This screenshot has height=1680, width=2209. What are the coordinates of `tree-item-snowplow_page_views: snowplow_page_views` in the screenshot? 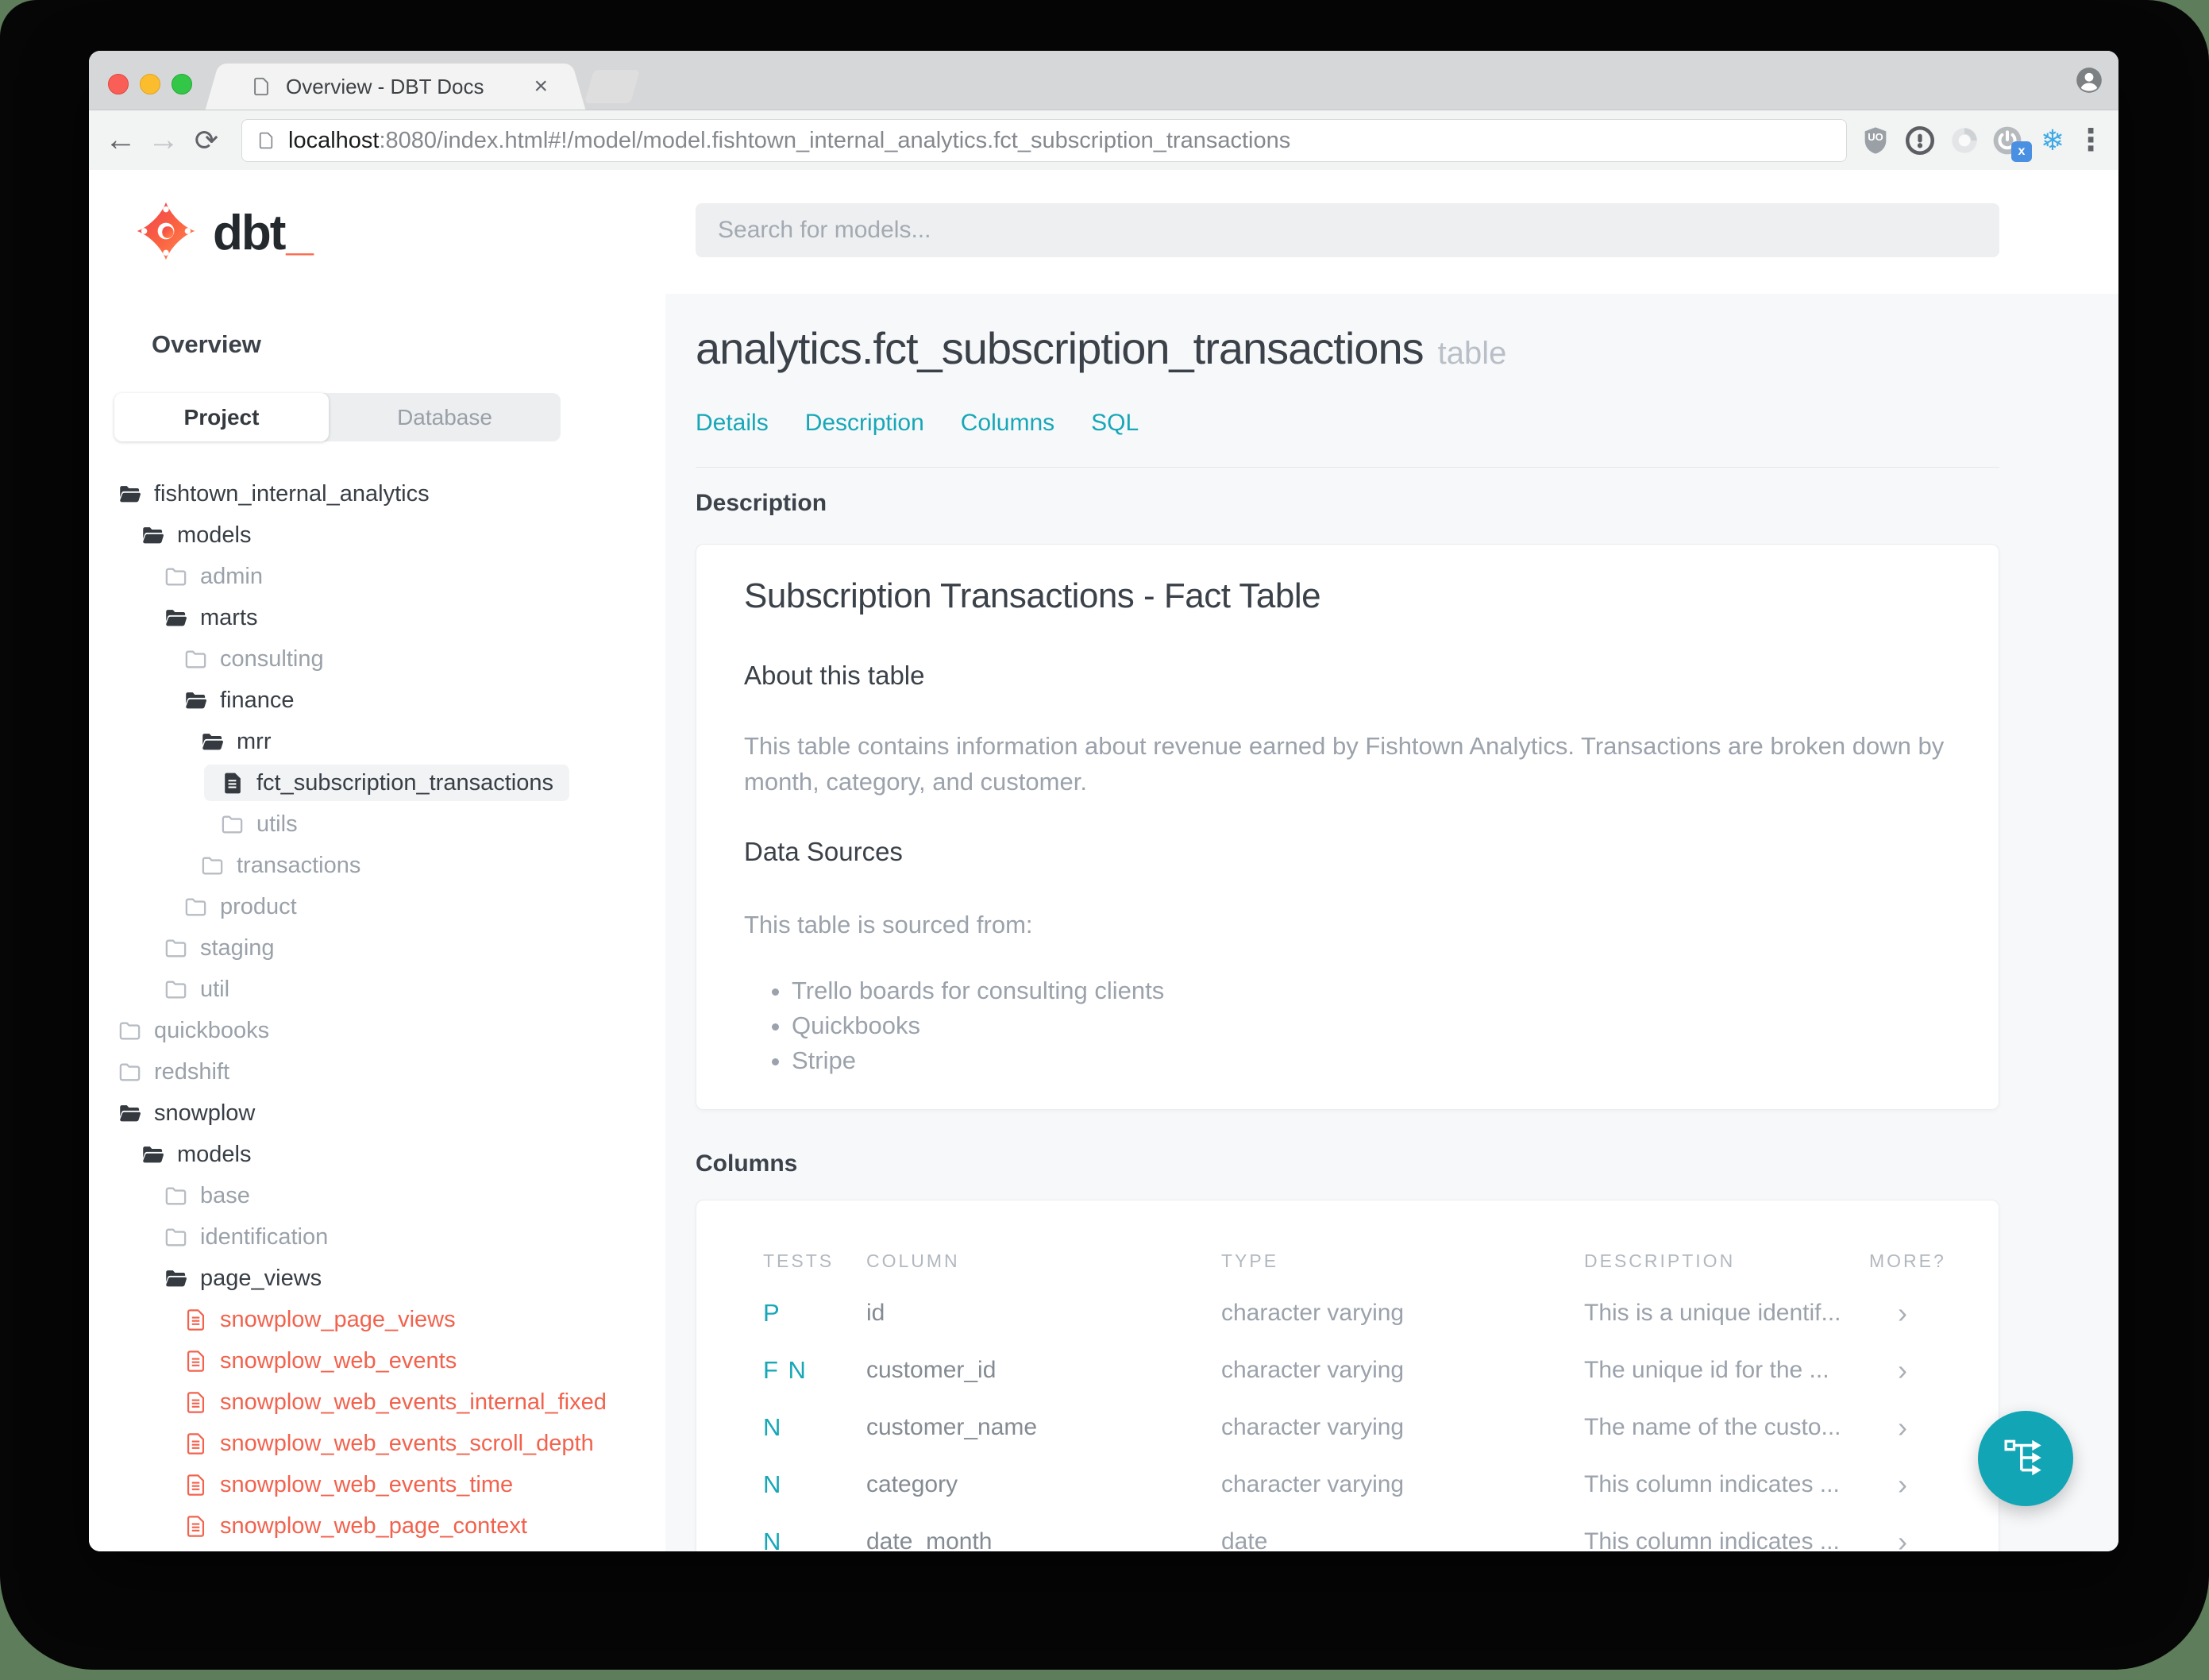 It's located at (377, 1319).